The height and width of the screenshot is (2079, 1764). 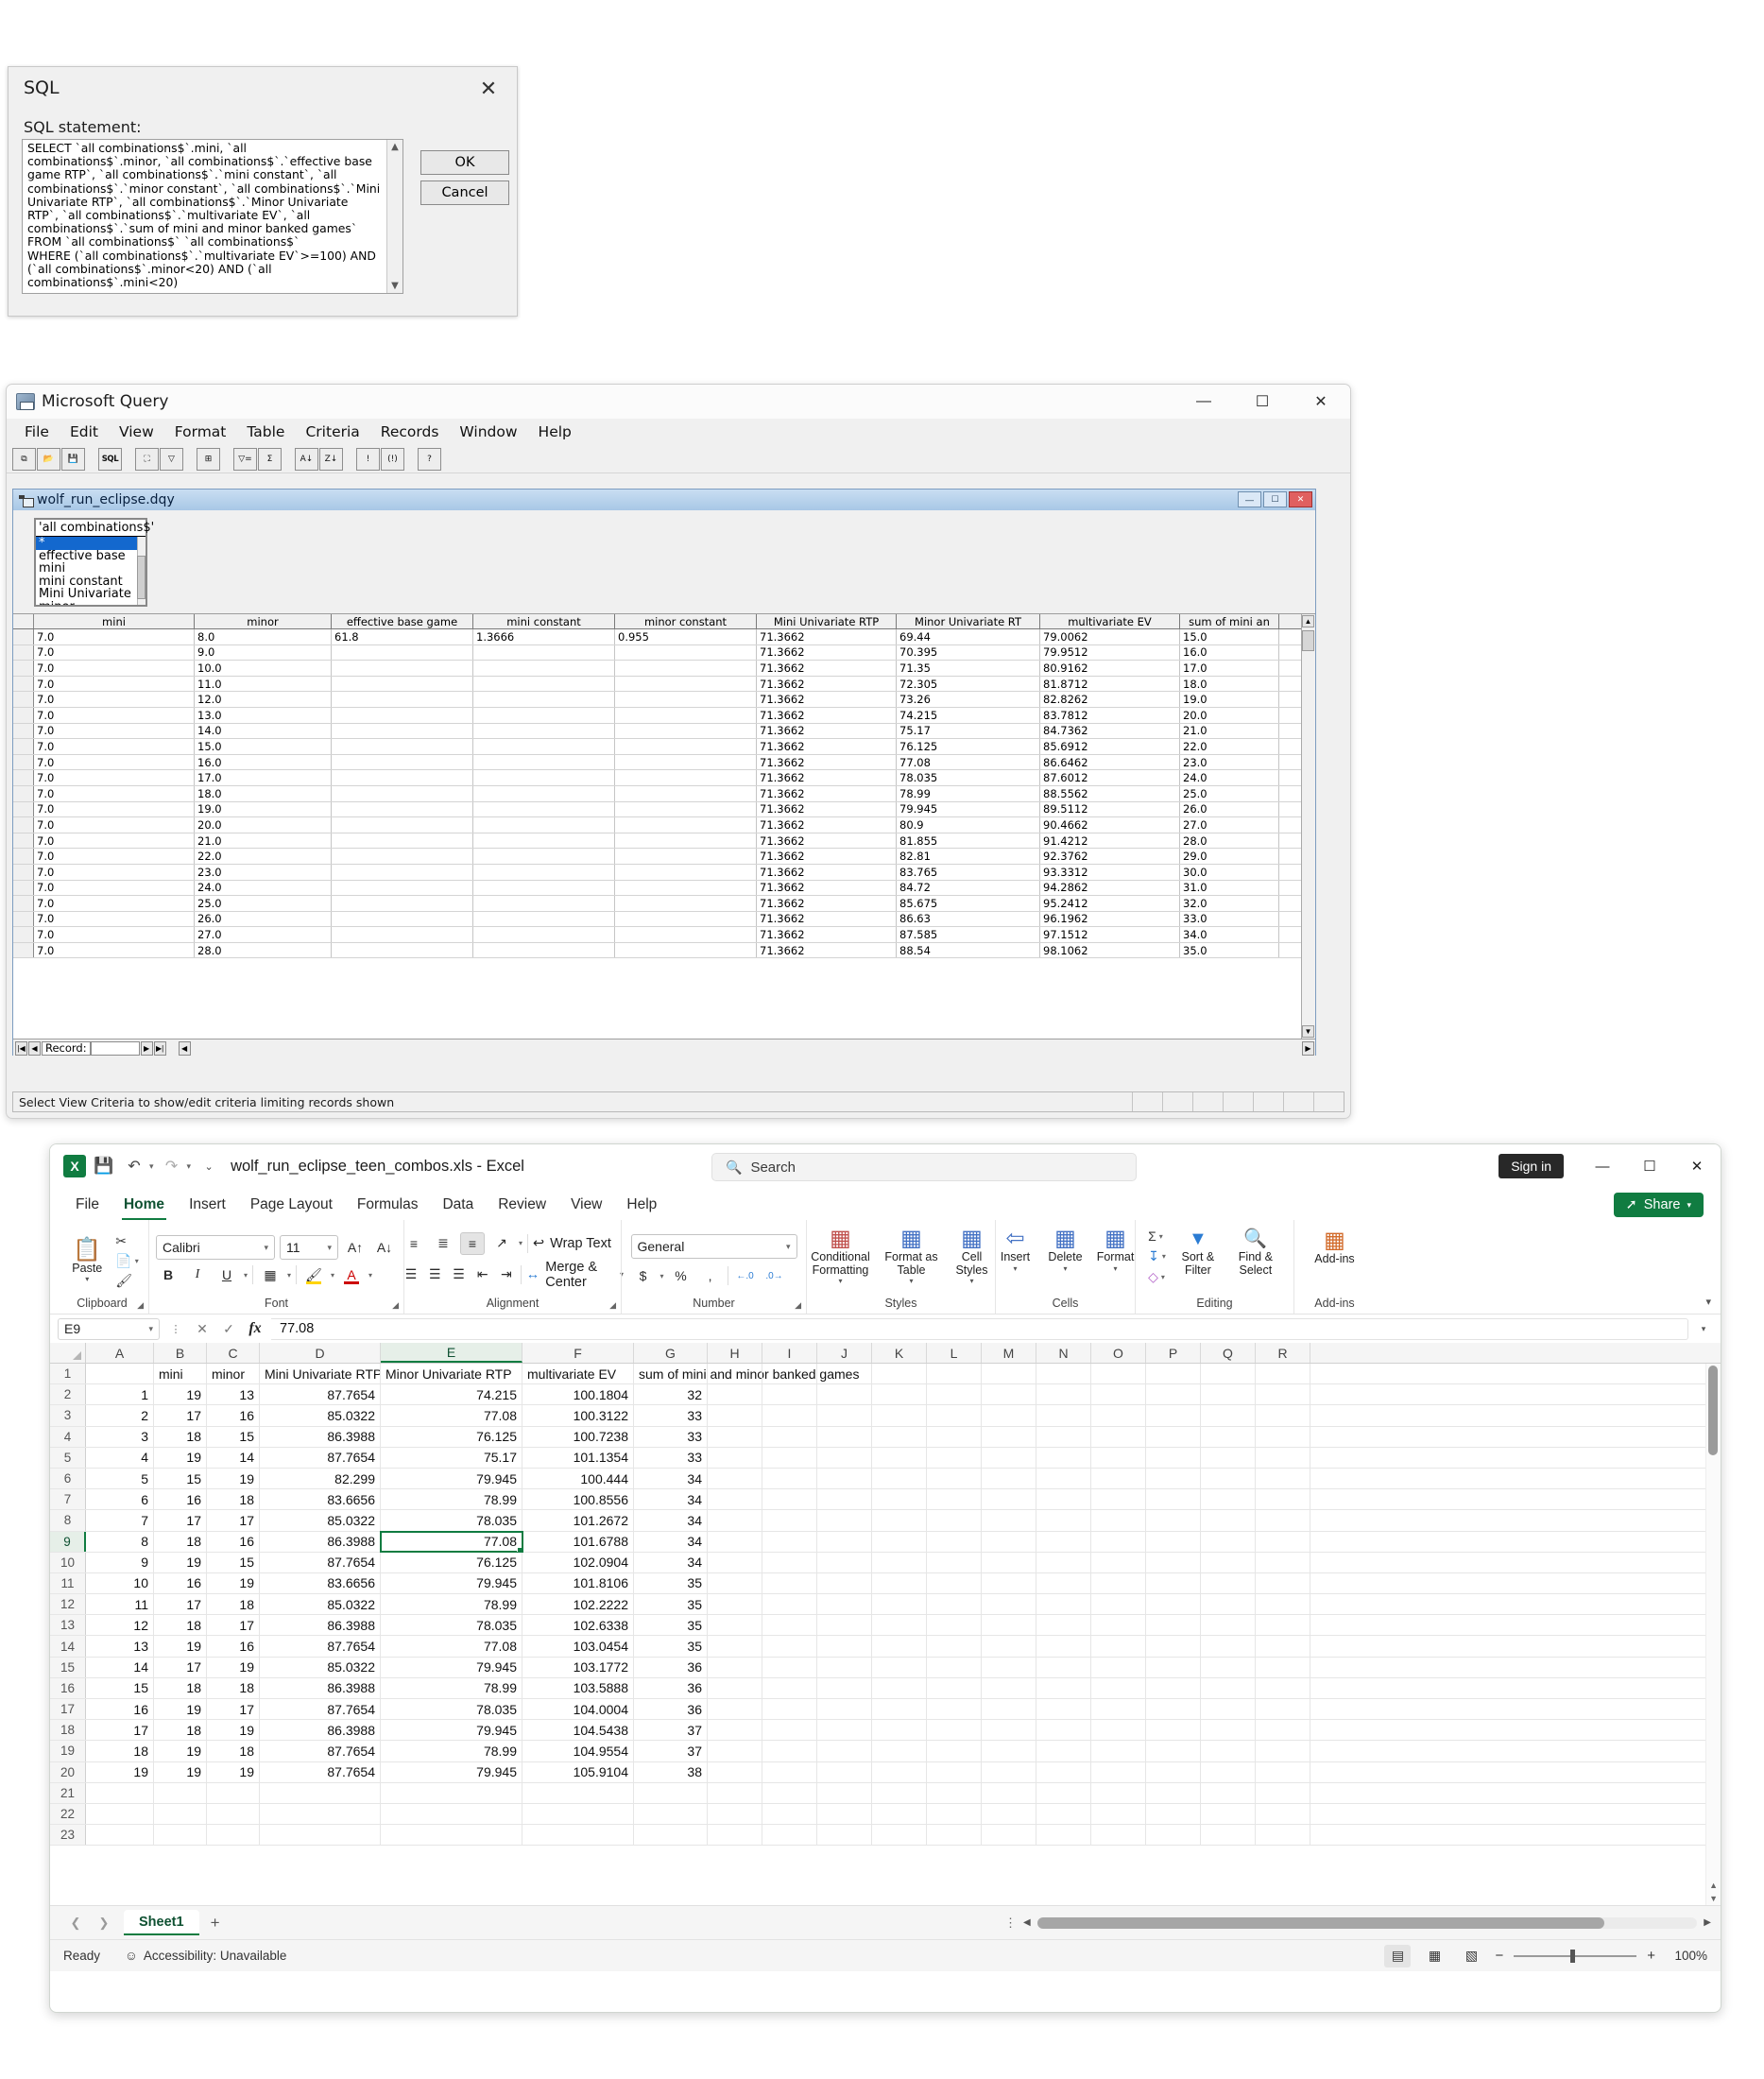 I want to click on grid-row: 7.0 19.0 71.3662 79.945 89.5112 26.0, so click(x=664, y=809).